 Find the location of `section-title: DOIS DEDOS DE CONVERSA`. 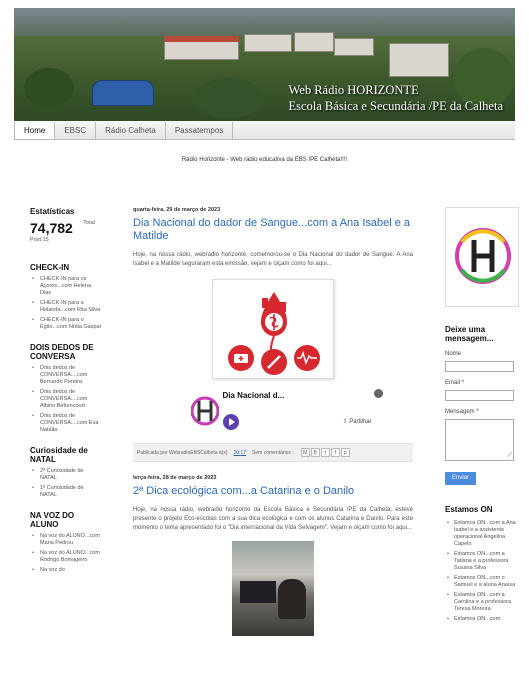

section-title: DOIS DEDOS DE CONVERSA is located at coordinates (62, 352).